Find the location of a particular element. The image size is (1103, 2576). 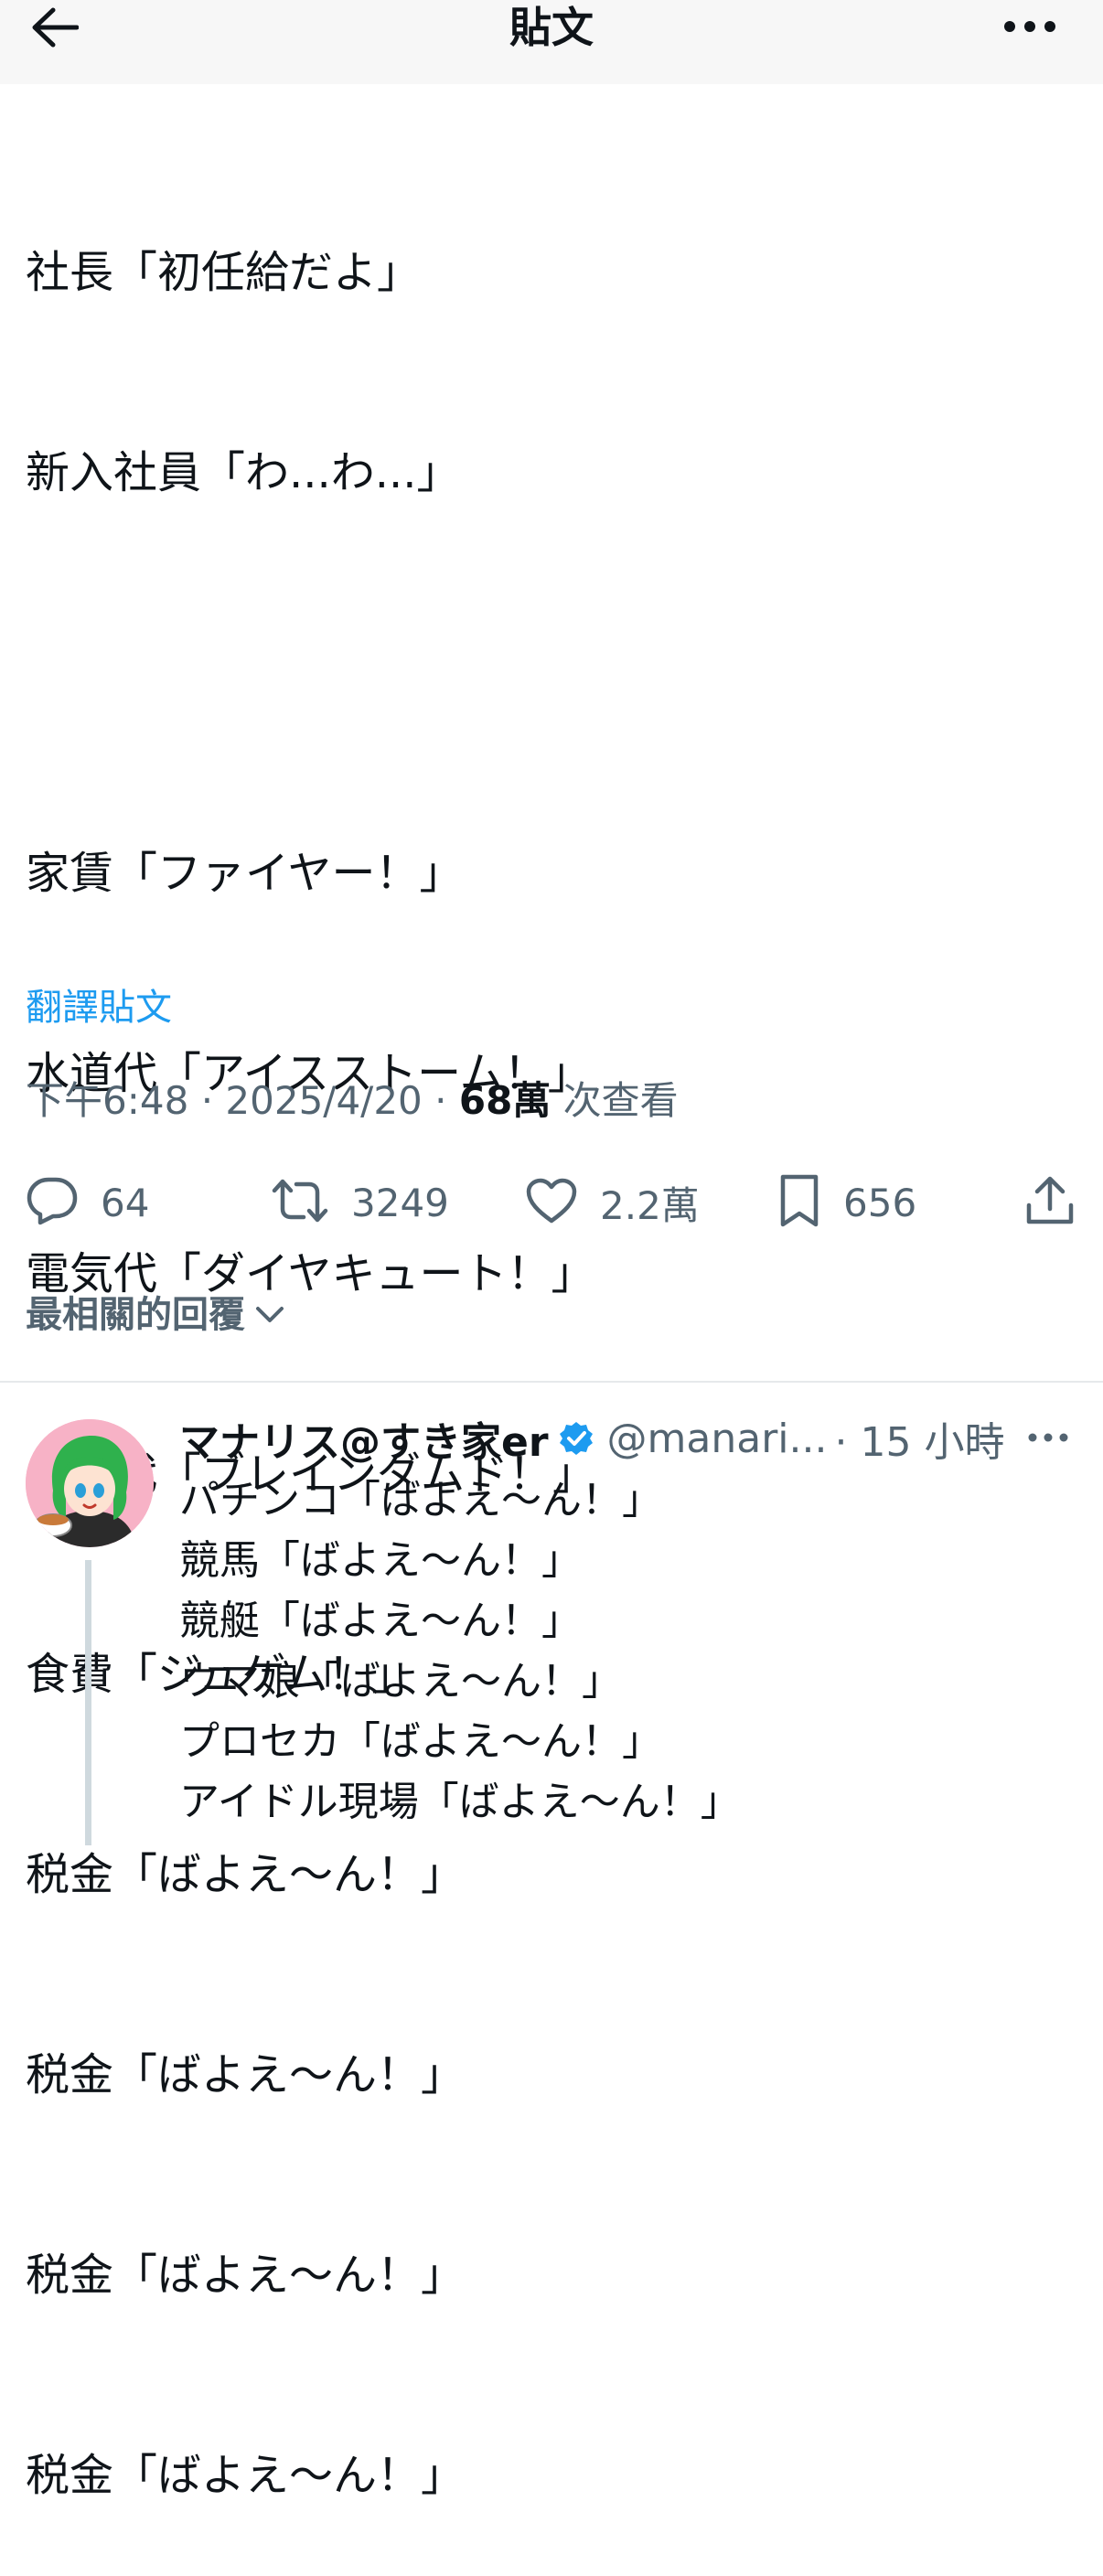

reply-line: ウマ娘「ばよえ〜ん！」 is located at coordinates (400, 1681).